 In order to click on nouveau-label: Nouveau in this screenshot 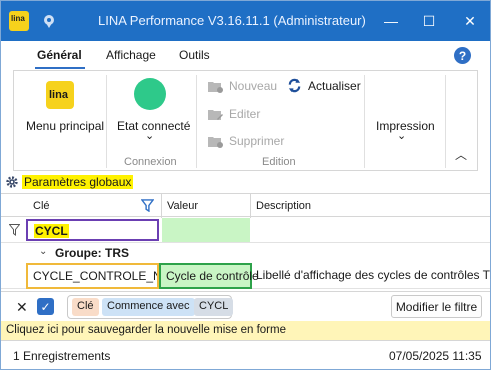, I will do `click(253, 86)`.